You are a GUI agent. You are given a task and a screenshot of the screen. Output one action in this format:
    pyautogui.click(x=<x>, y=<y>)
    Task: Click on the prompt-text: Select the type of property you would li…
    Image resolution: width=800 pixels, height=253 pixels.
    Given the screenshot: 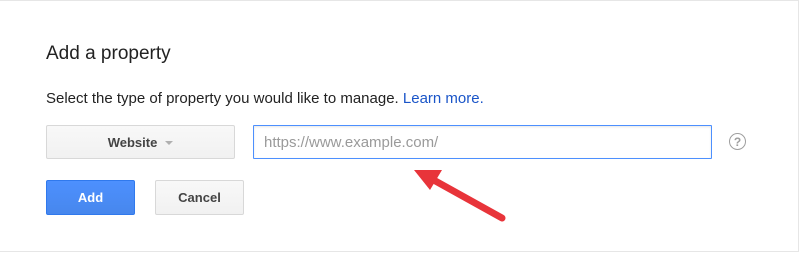 What is the action you would take?
    pyautogui.click(x=222, y=98)
    